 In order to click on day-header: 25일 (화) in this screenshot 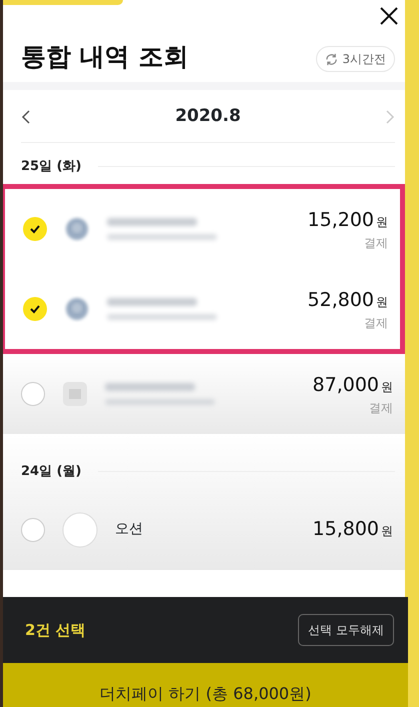, I will do `click(51, 167)`.